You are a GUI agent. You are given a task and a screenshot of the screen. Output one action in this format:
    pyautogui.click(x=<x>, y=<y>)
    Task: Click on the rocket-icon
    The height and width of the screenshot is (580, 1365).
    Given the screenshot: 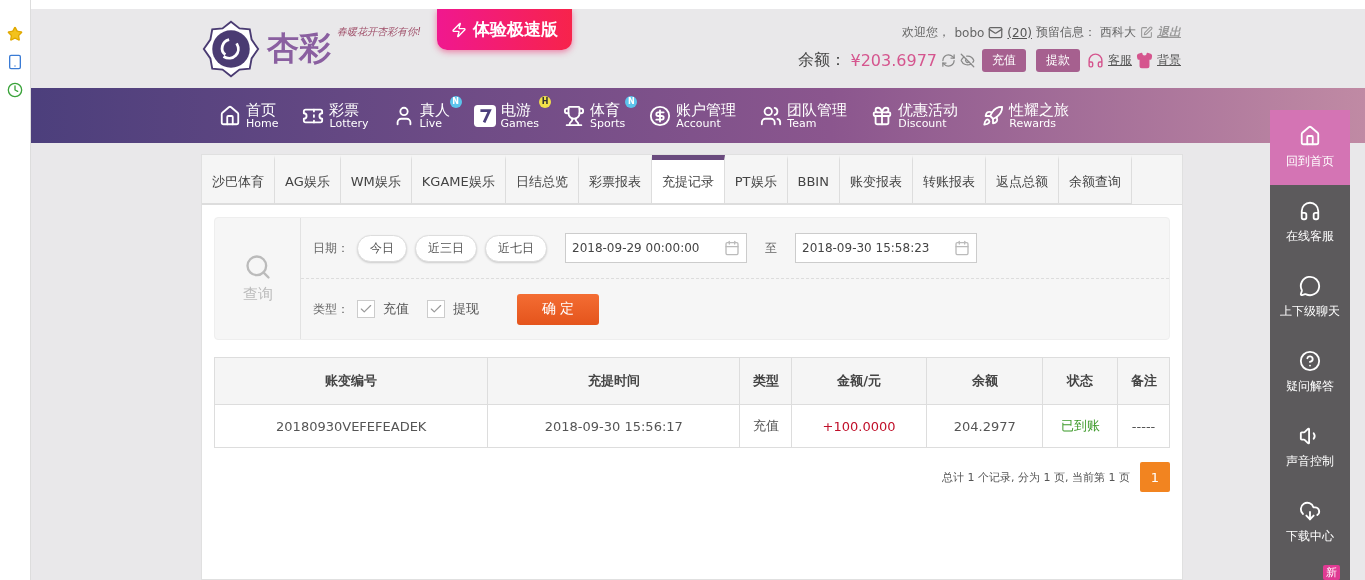 What is the action you would take?
    pyautogui.click(x=993, y=115)
    